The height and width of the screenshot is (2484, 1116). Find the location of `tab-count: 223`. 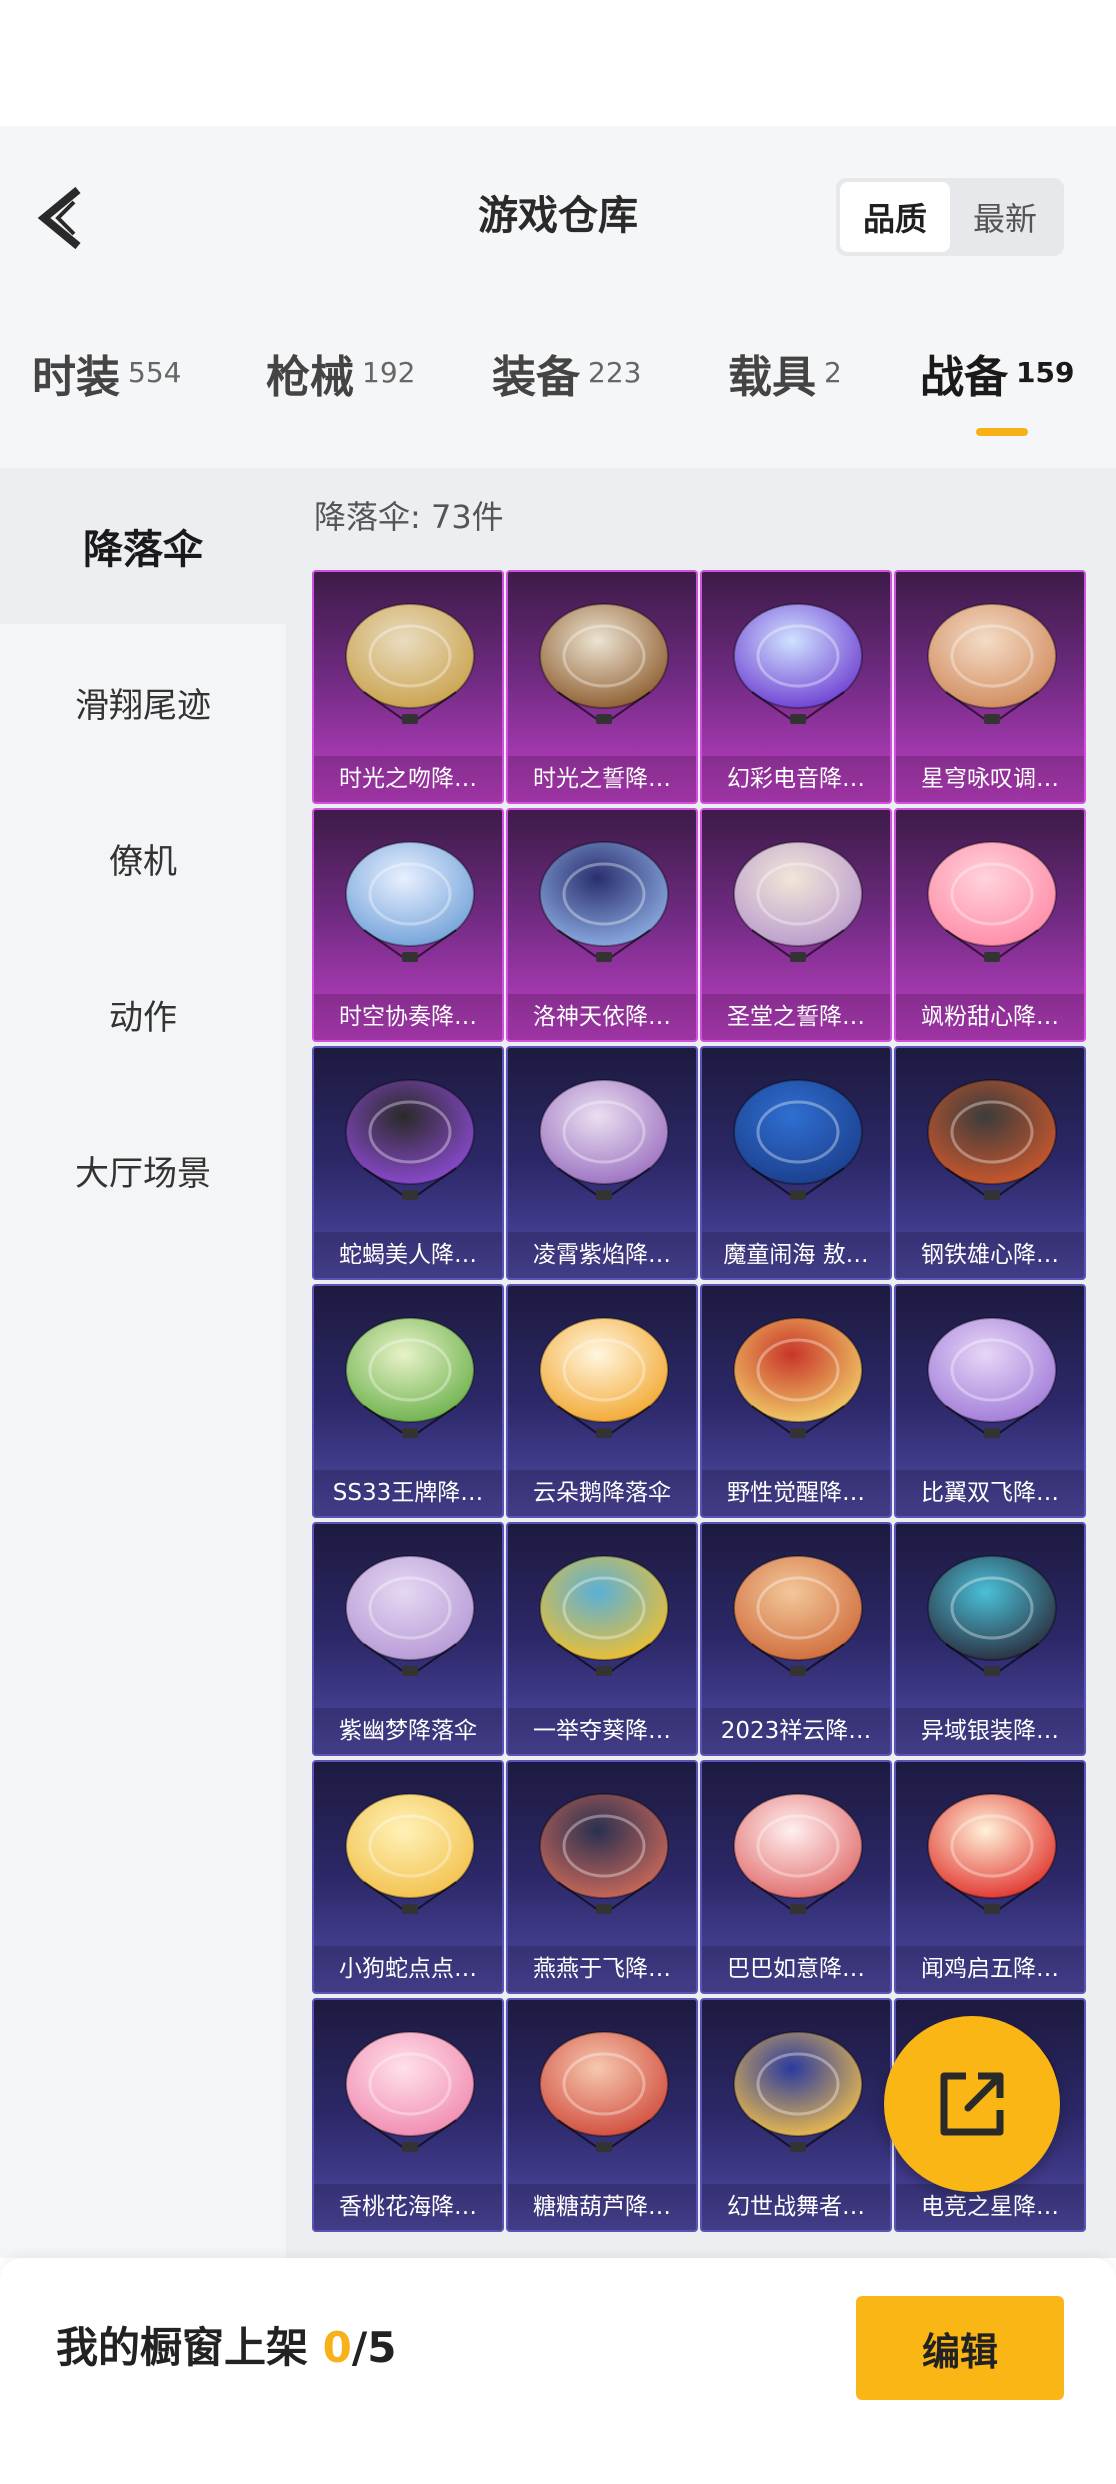

tab-count: 223 is located at coordinates (615, 372).